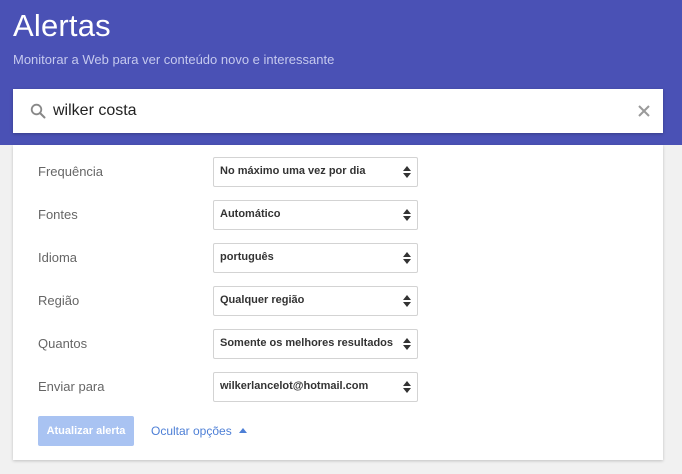 The width and height of the screenshot is (682, 474). I want to click on option-row-how-many: Quantos Somente os melhores resultados, so click(338, 344).